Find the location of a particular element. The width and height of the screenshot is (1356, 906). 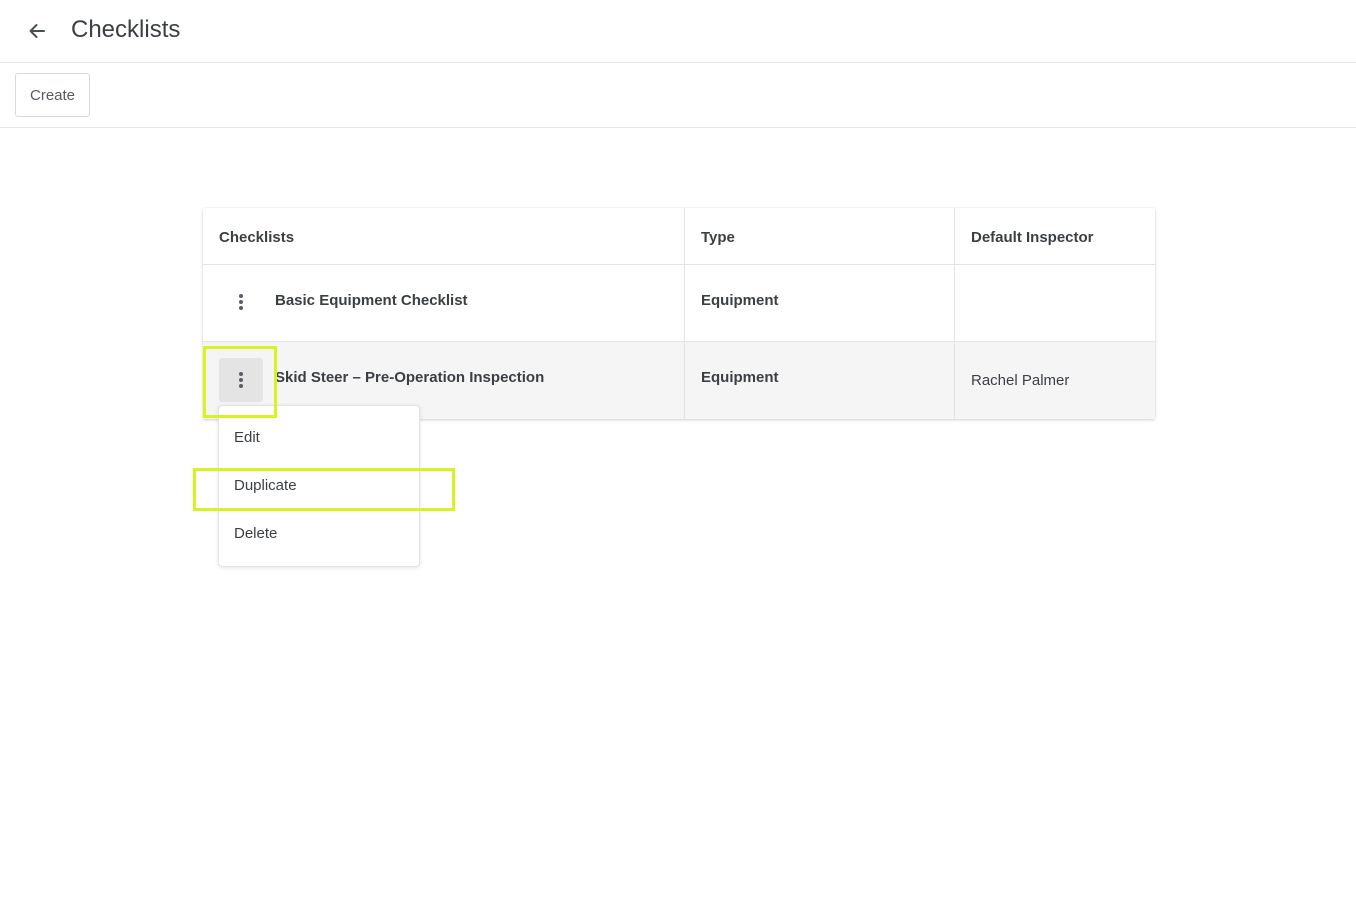

default-inspector: Rachel Palmer is located at coordinates (1020, 380).